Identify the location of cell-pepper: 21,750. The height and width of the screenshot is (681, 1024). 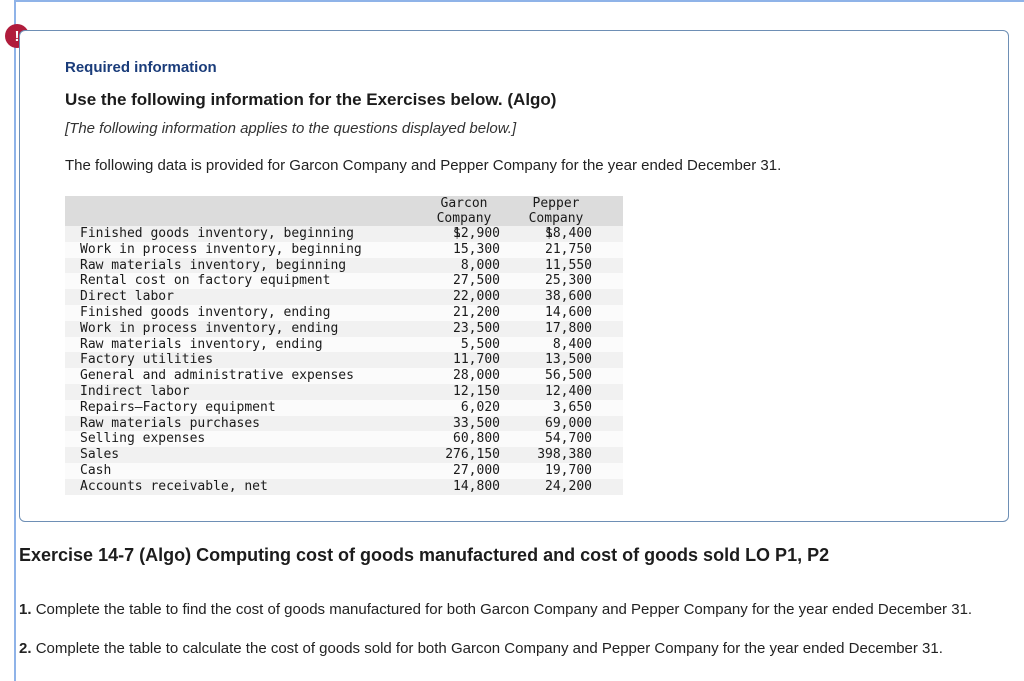
(568, 249).